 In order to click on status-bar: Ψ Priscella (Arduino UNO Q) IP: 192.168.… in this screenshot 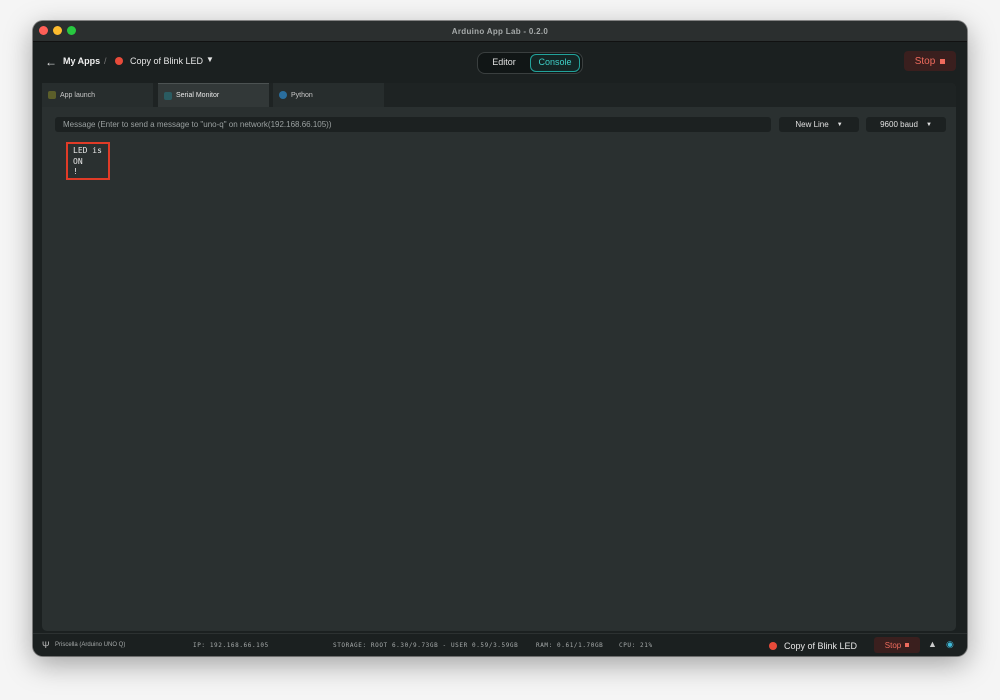, I will do `click(500, 644)`.